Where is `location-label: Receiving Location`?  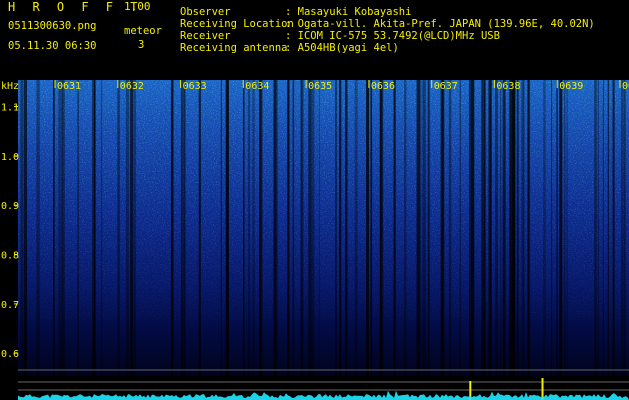
location-label: Receiving Location is located at coordinates (237, 24).